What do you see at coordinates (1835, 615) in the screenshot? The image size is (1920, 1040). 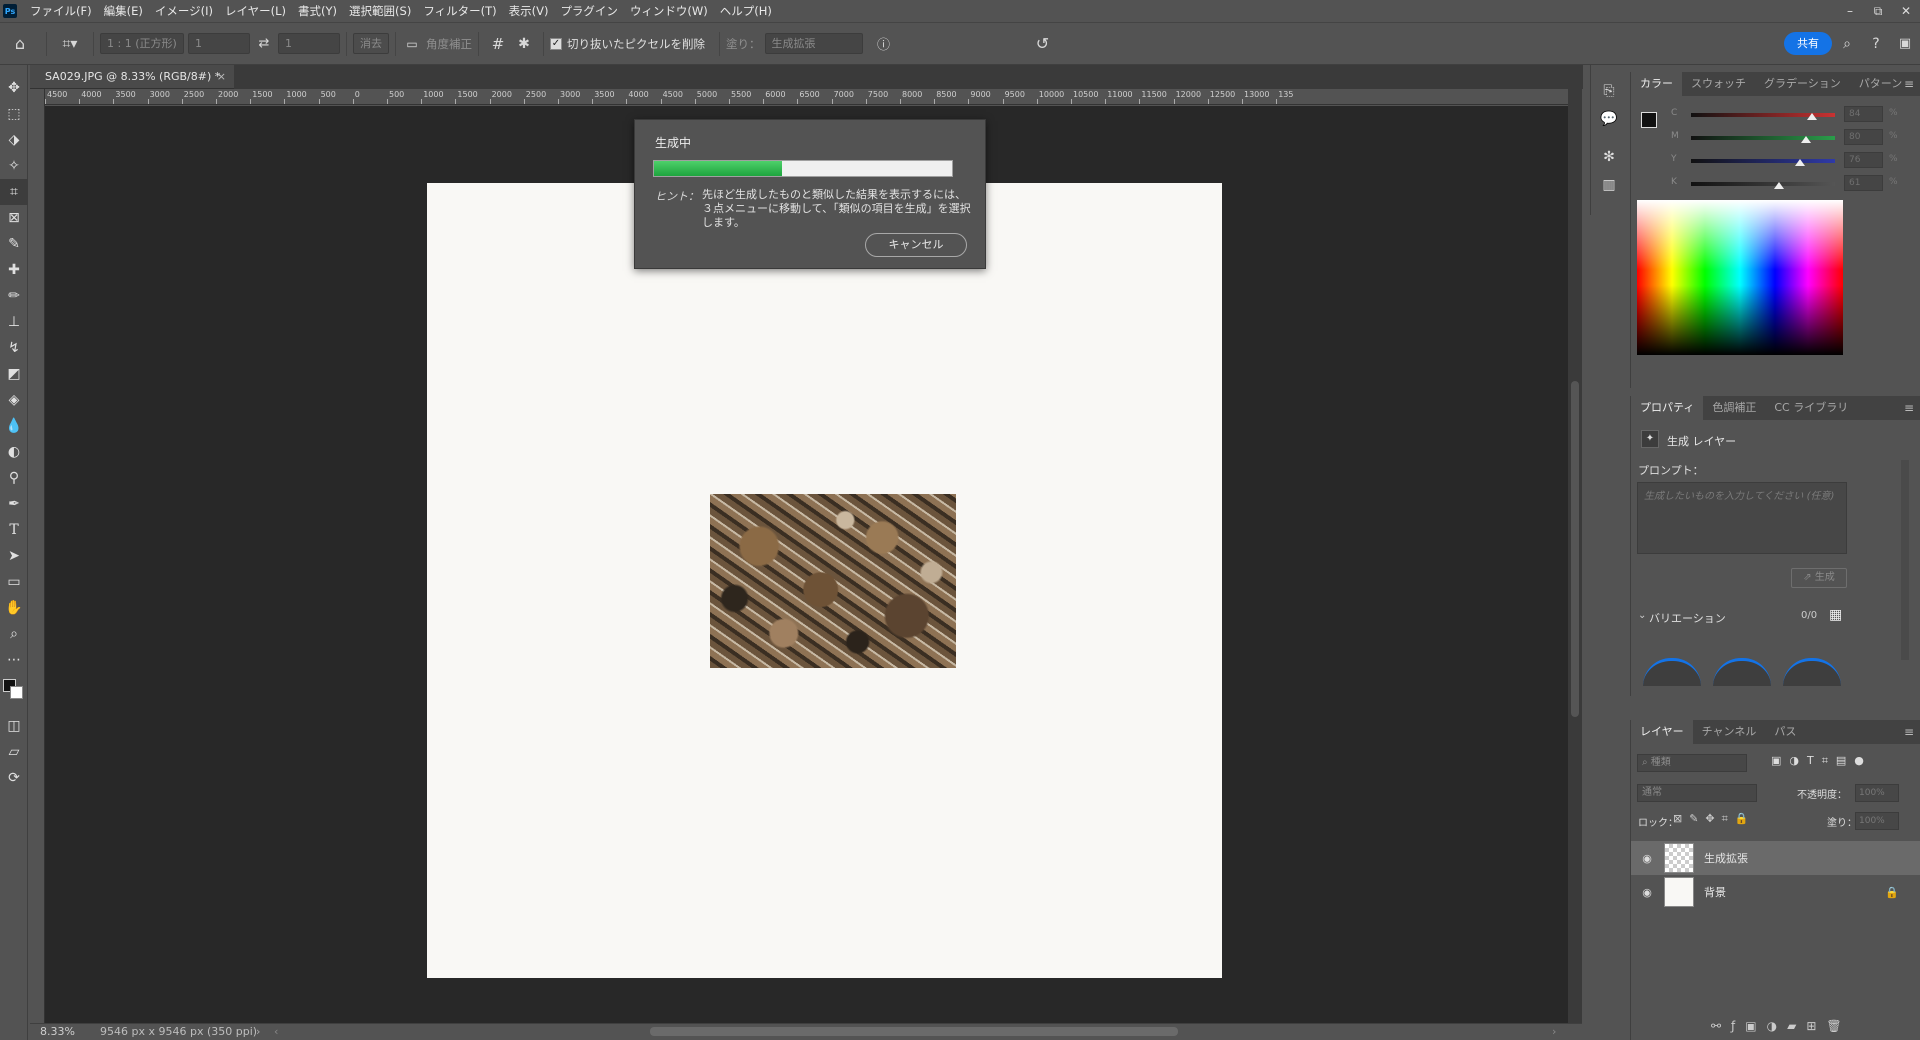 I see `grid-view-icon: ▦` at bounding box center [1835, 615].